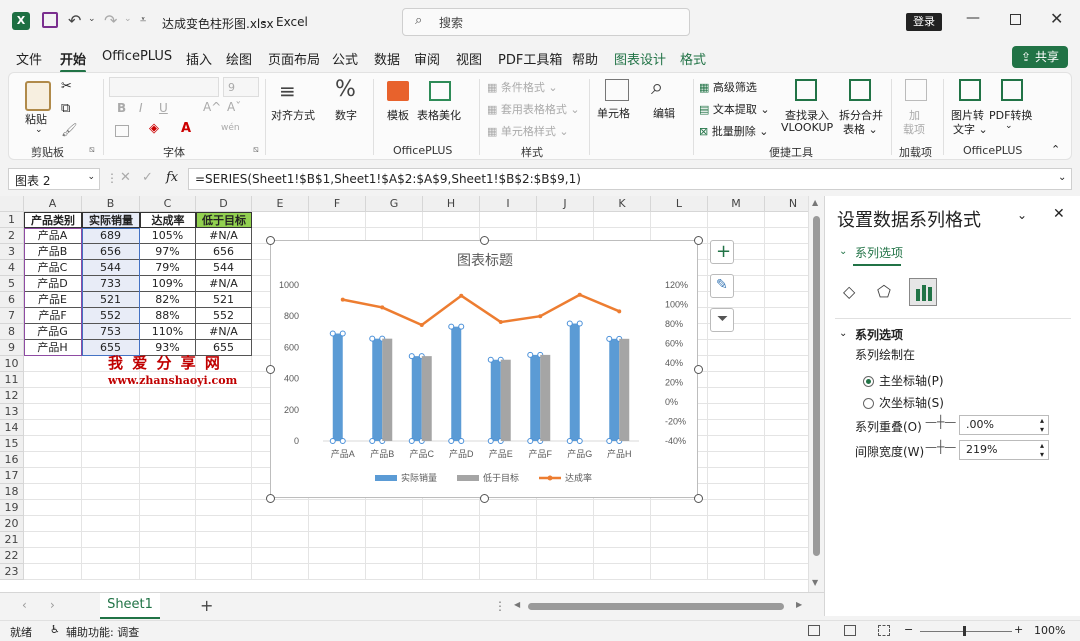 The image size is (1080, 641). Describe the element at coordinates (168, 236) in the screenshot. I see `data-cell: 105%` at that location.